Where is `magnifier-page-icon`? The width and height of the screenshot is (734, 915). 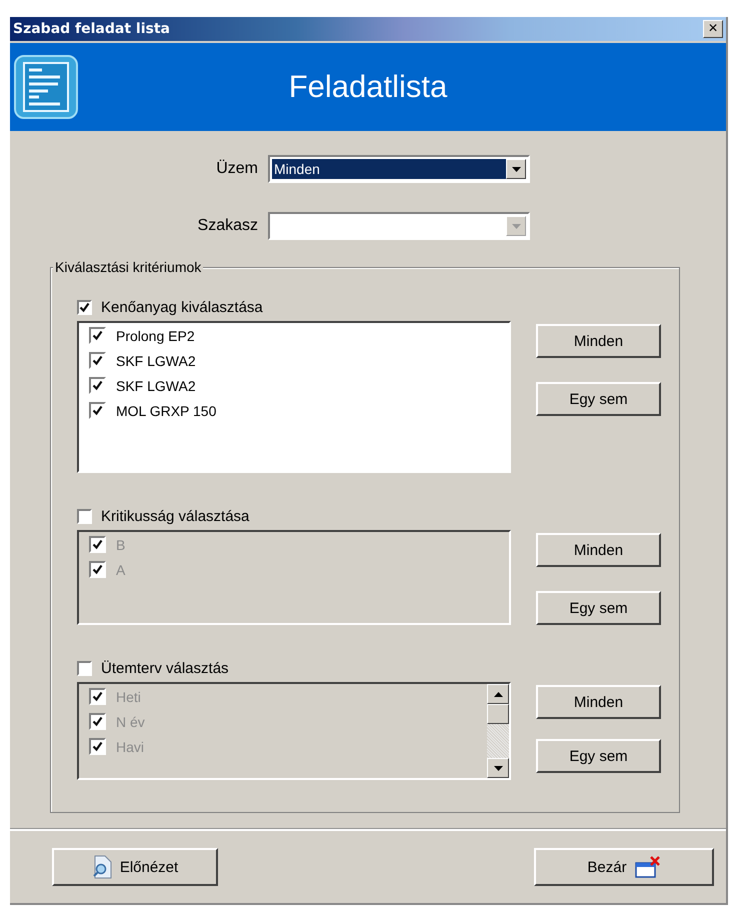
magnifier-page-icon is located at coordinates (102, 867).